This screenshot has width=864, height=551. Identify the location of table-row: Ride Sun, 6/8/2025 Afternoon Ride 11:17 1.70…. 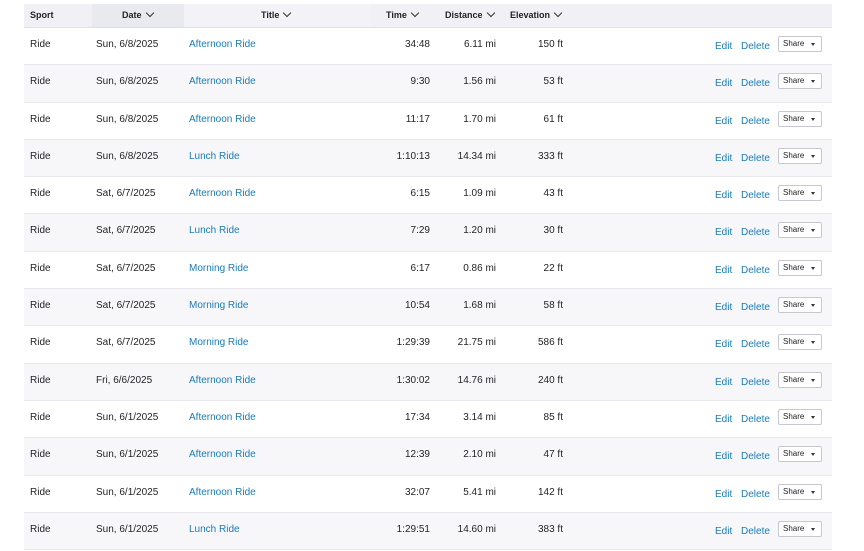
(428, 121).